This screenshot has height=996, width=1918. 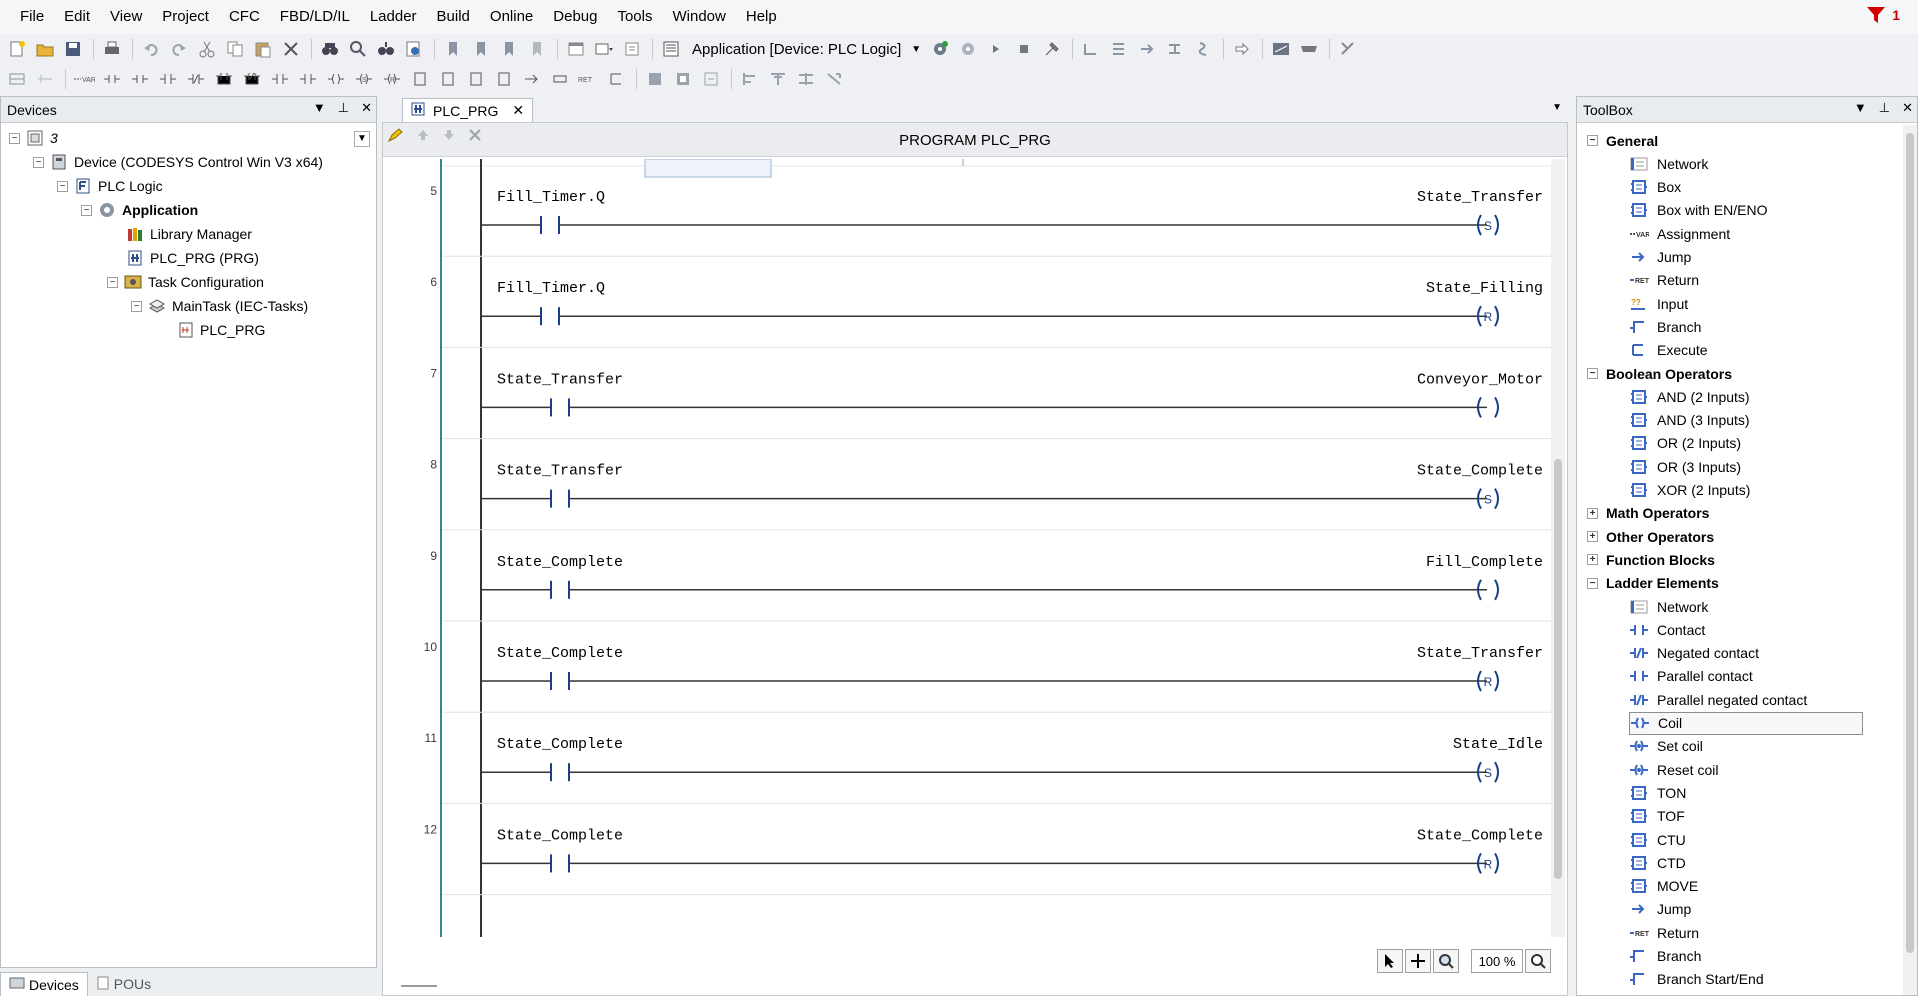 What do you see at coordinates (1746, 396) in the screenshot?
I see `toolbox-item-and-2-inputs-: AND (2 Inputs)` at bounding box center [1746, 396].